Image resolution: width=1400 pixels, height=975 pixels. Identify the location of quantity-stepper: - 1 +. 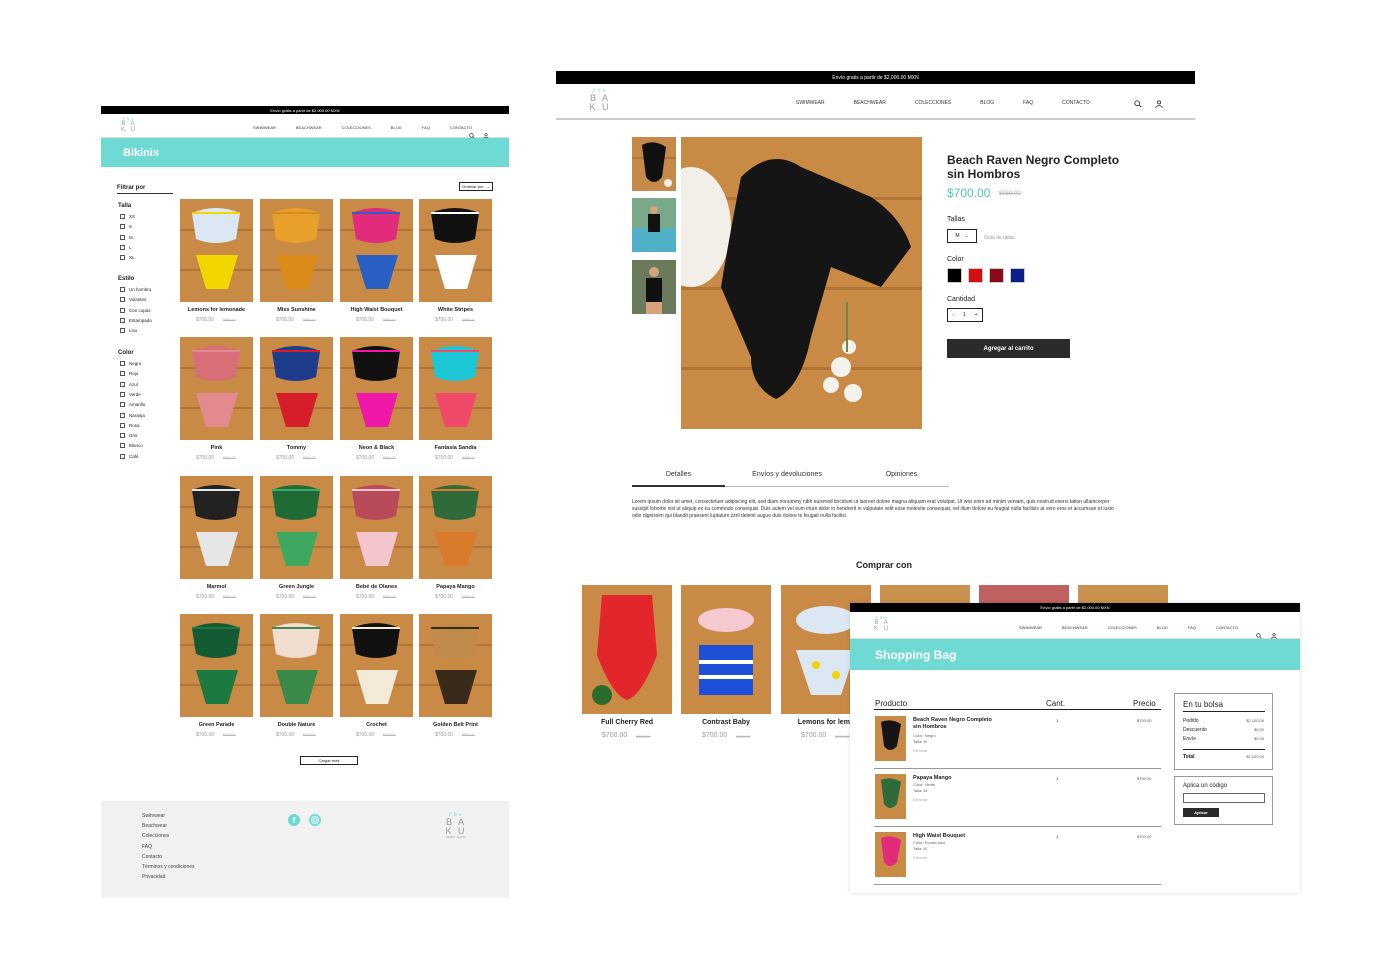
(965, 315).